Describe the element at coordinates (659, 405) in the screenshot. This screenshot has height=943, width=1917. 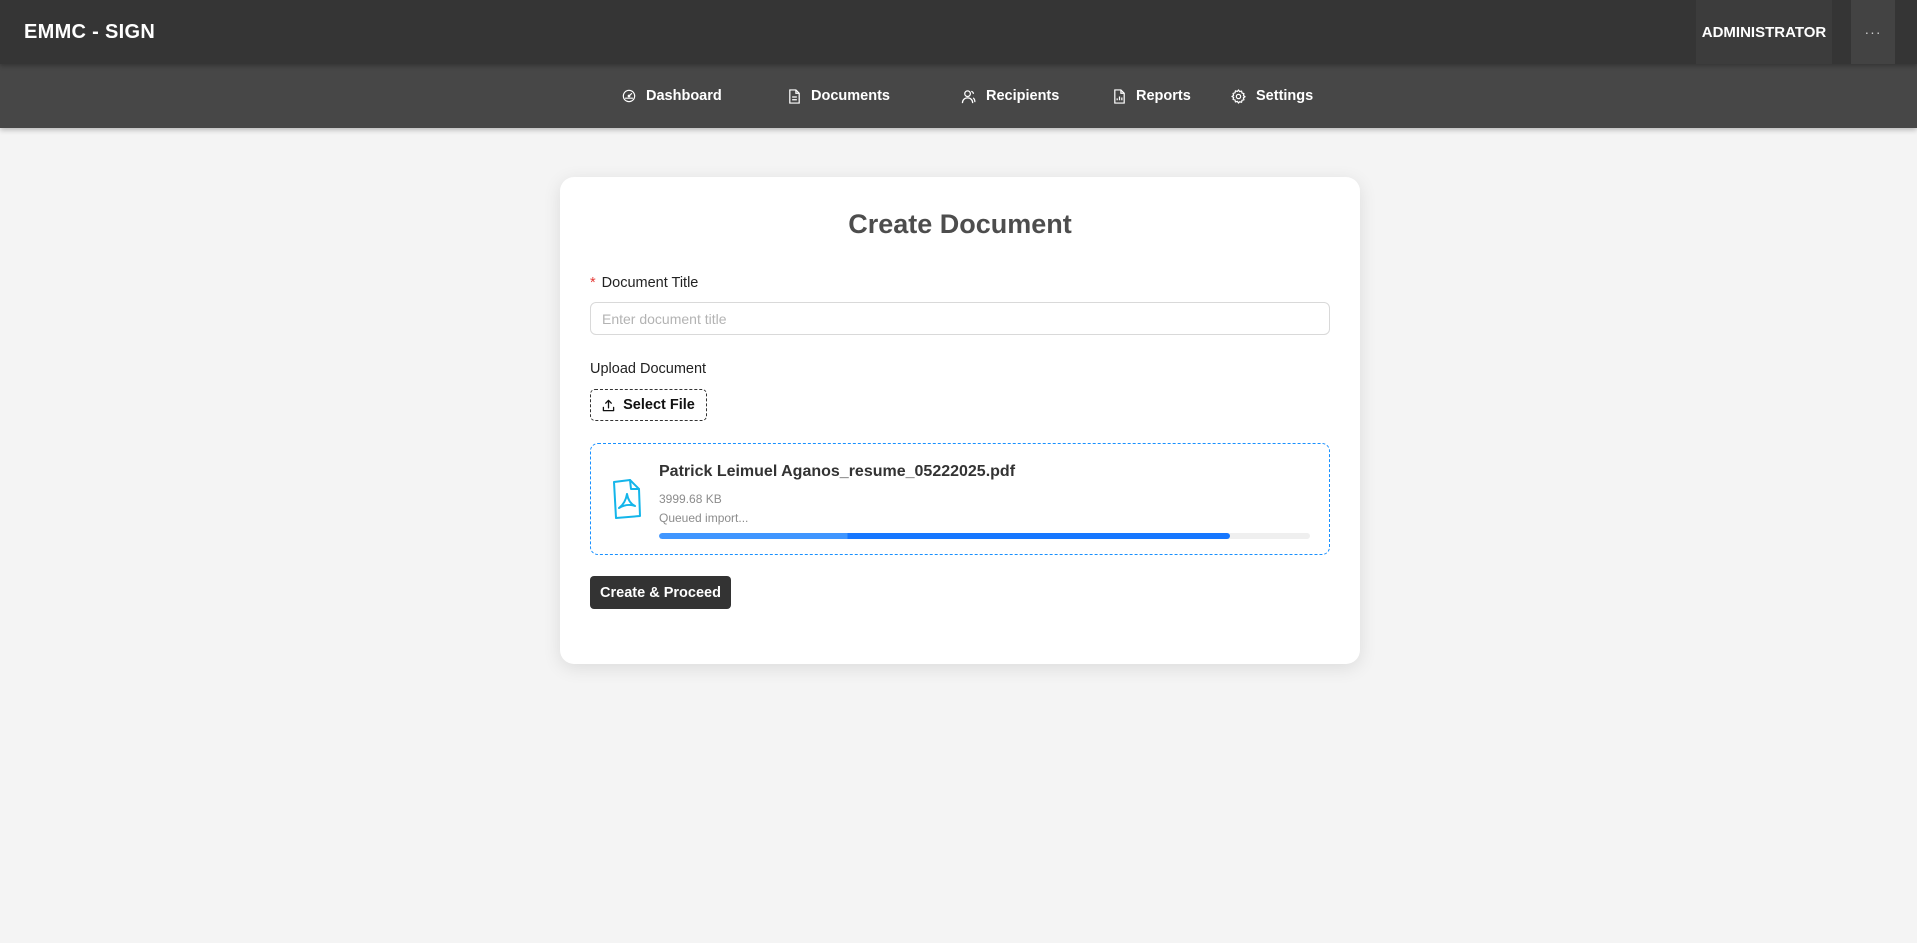
I see `select-file-label: Select File` at that location.